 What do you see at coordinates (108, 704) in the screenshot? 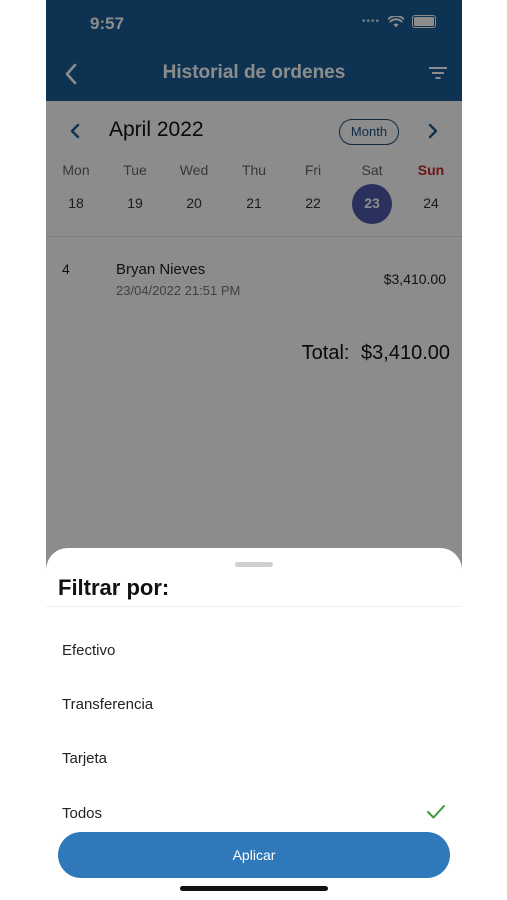
I see `filter-option-label: Transferencia` at bounding box center [108, 704].